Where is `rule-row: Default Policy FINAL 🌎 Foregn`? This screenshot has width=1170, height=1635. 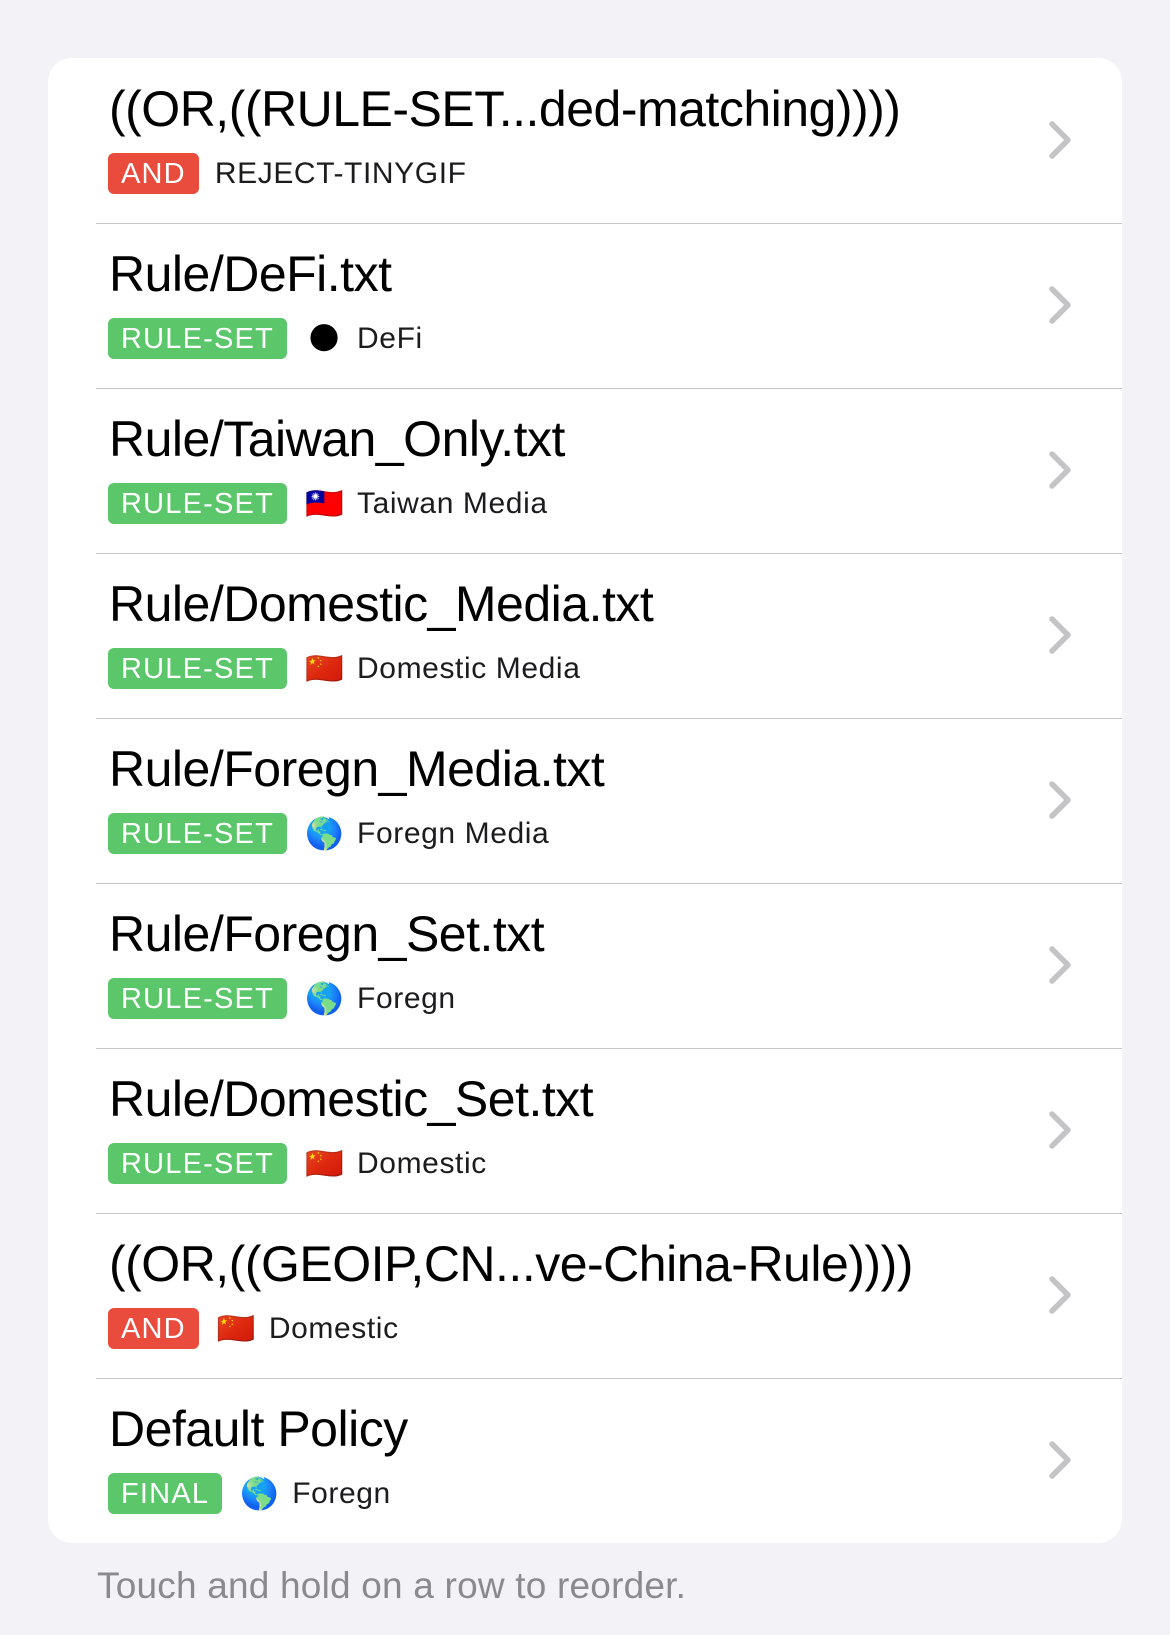
rule-row: Default Policy FINAL 🌎 Foregn is located at coordinates (585, 1460).